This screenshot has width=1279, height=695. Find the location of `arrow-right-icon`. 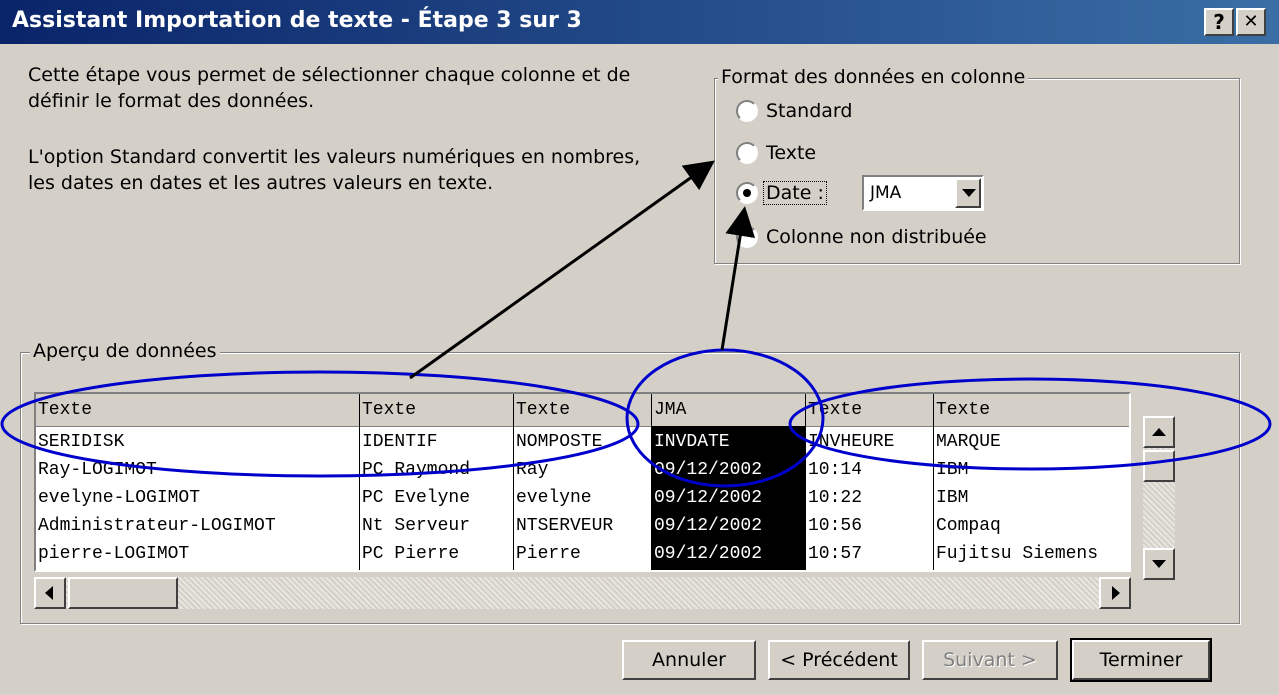

arrow-right-icon is located at coordinates (1116, 593).